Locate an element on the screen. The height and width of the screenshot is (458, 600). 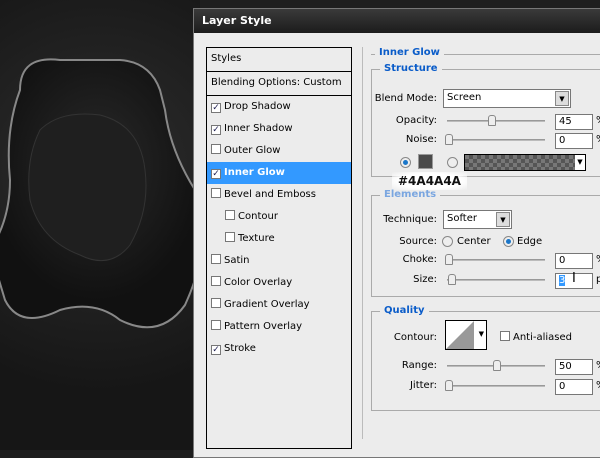
jitter-label: Jitter: is located at coordinates (423, 385).